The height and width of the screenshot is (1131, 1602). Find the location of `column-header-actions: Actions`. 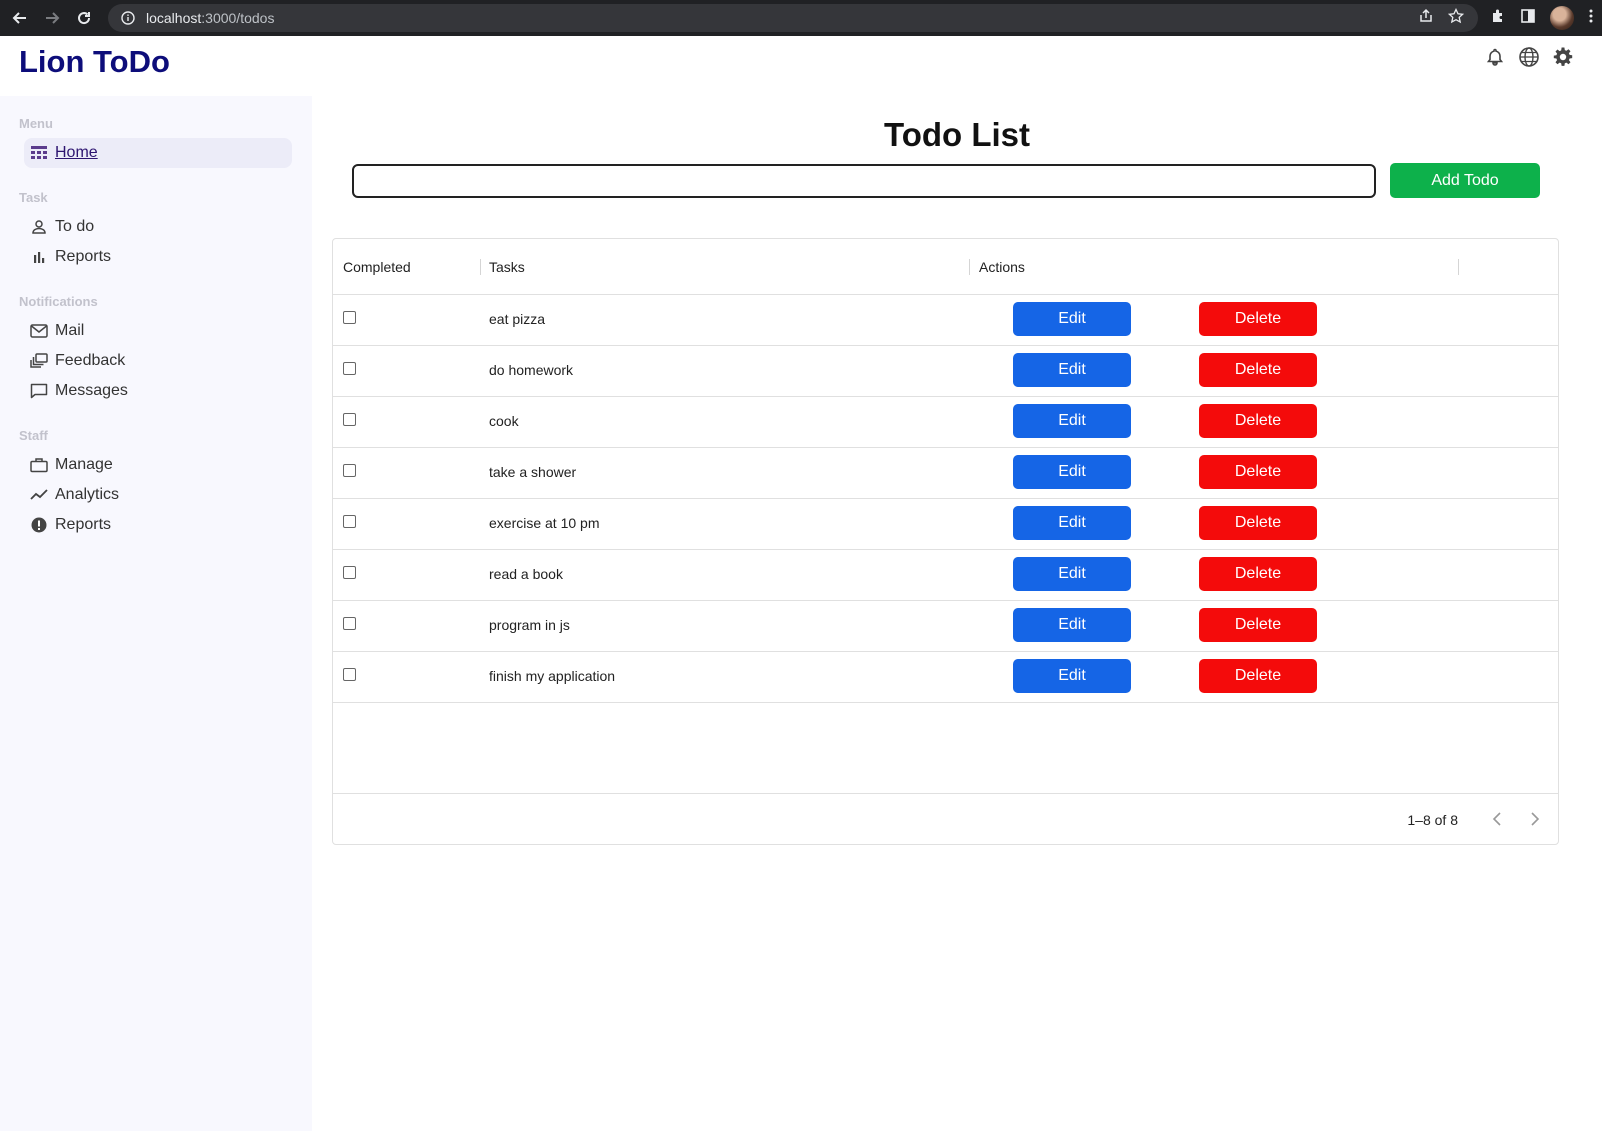

column-header-actions: Actions is located at coordinates (1002, 267).